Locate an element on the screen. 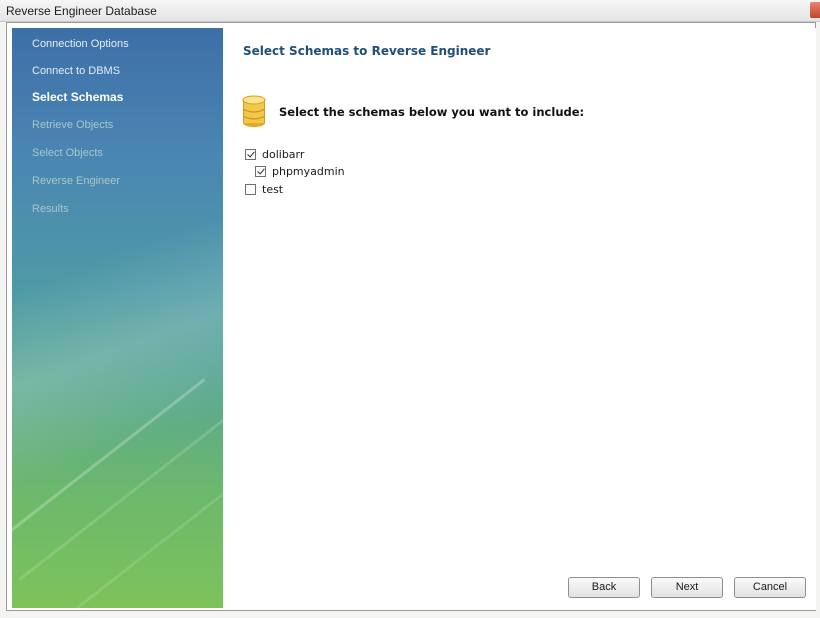  step-reverse-engineer: Reverse Engineer is located at coordinates (76, 181).